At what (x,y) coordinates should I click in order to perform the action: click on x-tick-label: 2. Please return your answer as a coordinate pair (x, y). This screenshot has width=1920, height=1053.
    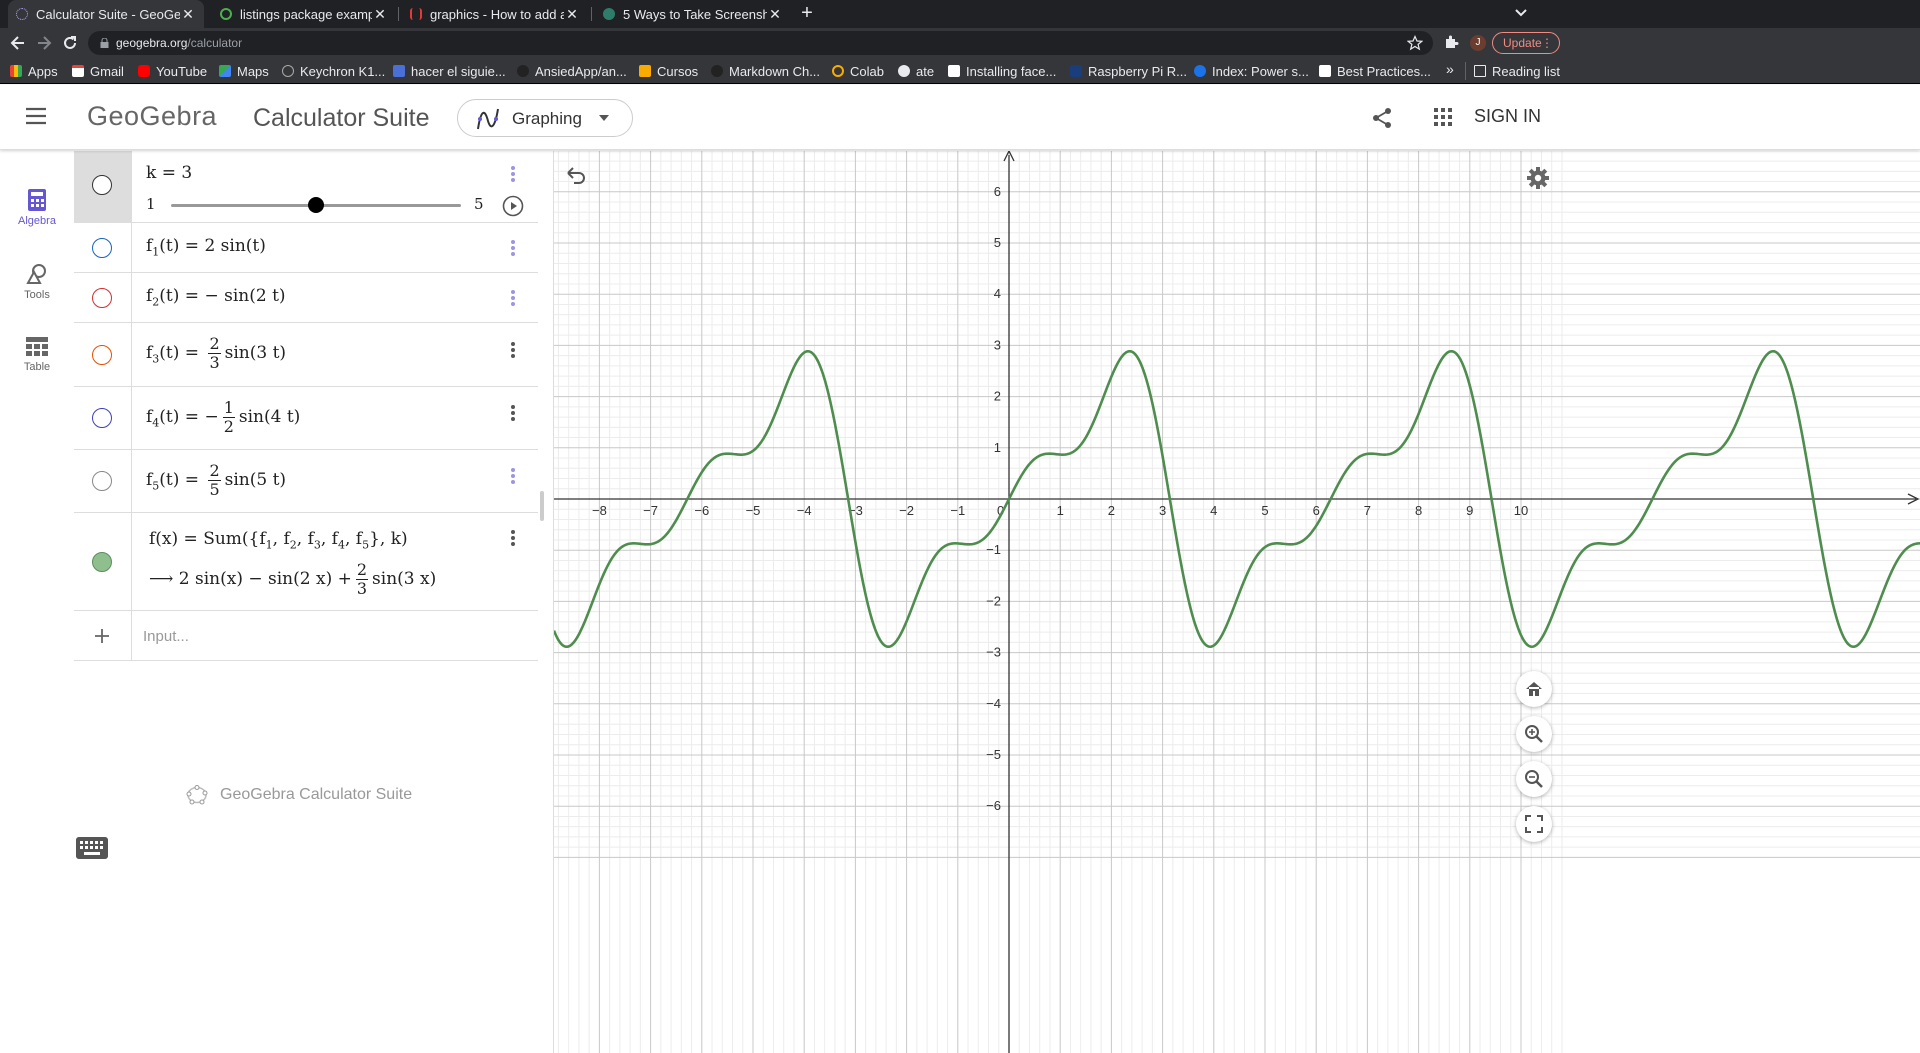
    Looking at the image, I should click on (1111, 510).